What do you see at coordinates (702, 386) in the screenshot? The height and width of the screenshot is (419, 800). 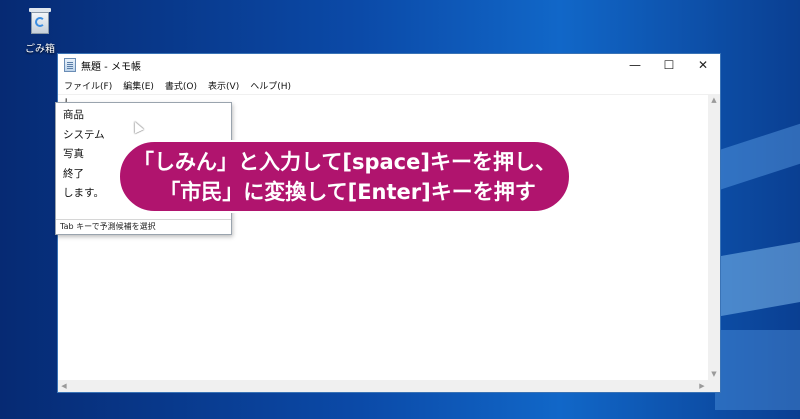 I see `scroll-right-icon: ▶` at bounding box center [702, 386].